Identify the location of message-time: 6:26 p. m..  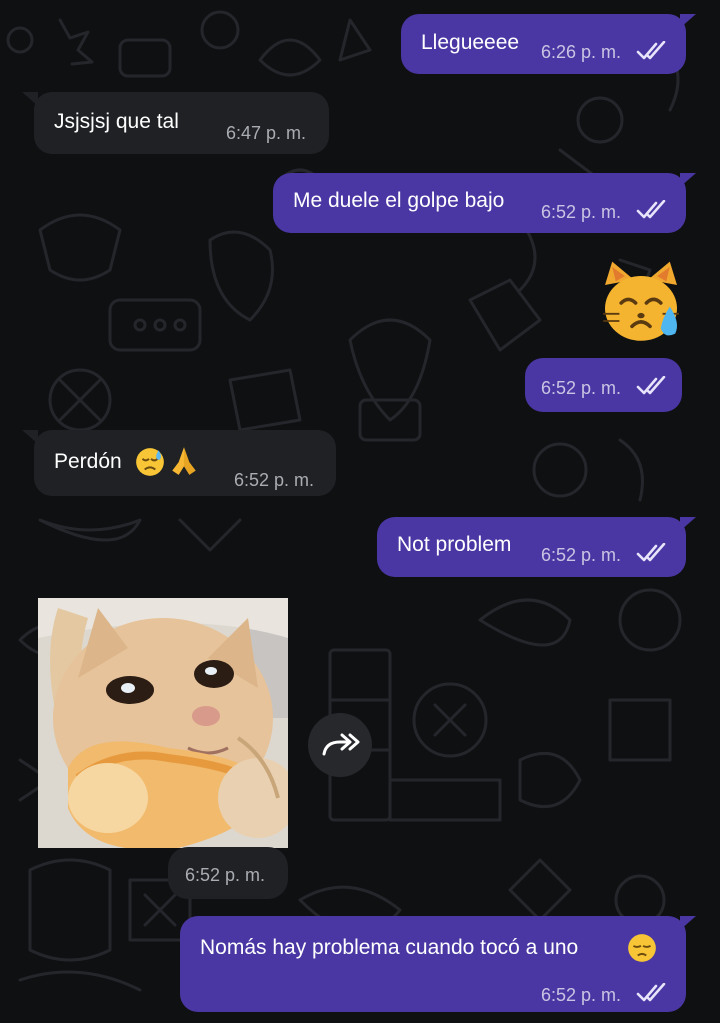
(581, 52).